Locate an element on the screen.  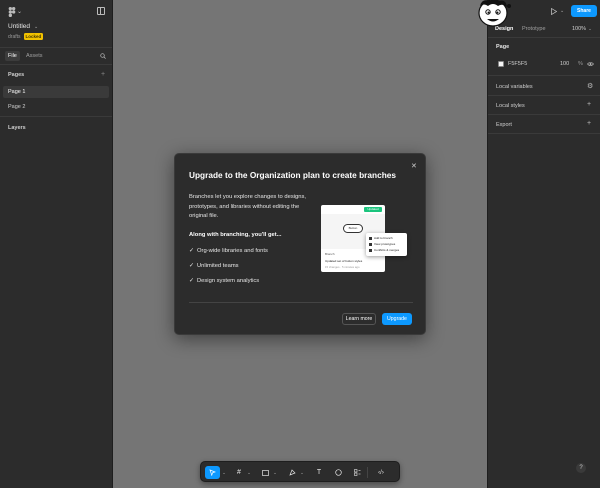
page-opacity-value: 100 is located at coordinates (564, 64).